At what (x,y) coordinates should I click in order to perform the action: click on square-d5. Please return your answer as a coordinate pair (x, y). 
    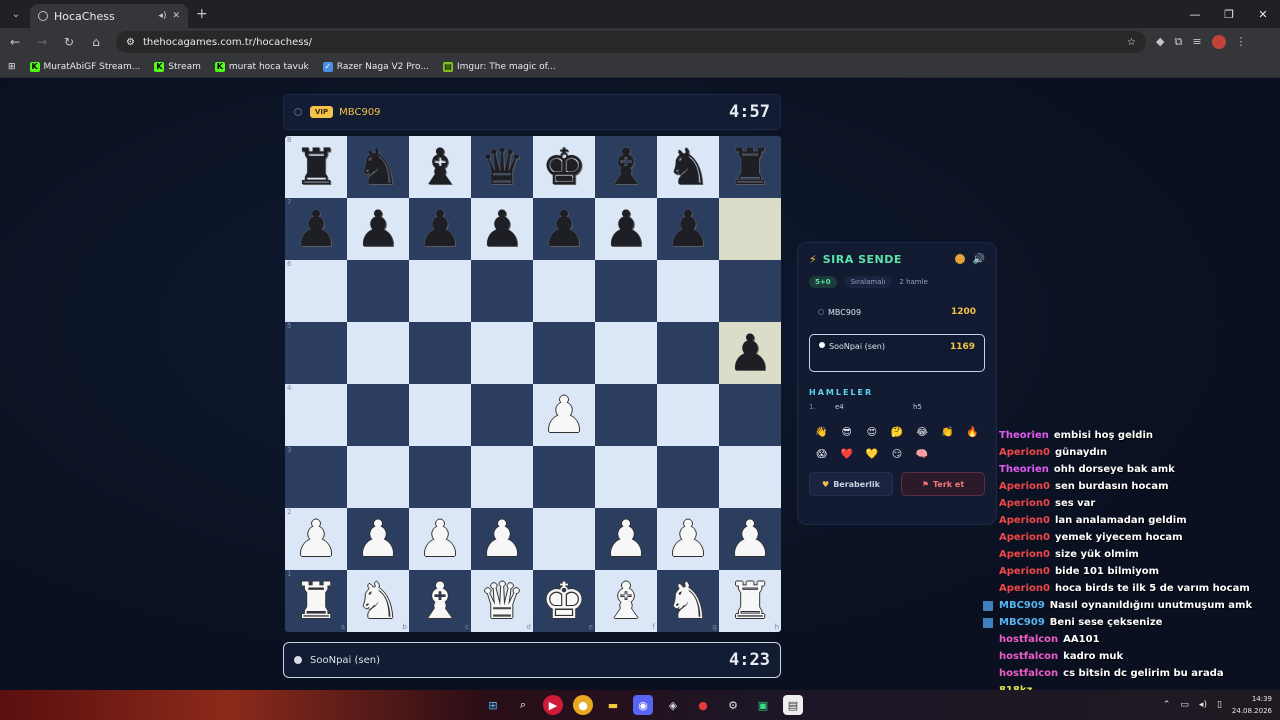
    Looking at the image, I should click on (502, 353).